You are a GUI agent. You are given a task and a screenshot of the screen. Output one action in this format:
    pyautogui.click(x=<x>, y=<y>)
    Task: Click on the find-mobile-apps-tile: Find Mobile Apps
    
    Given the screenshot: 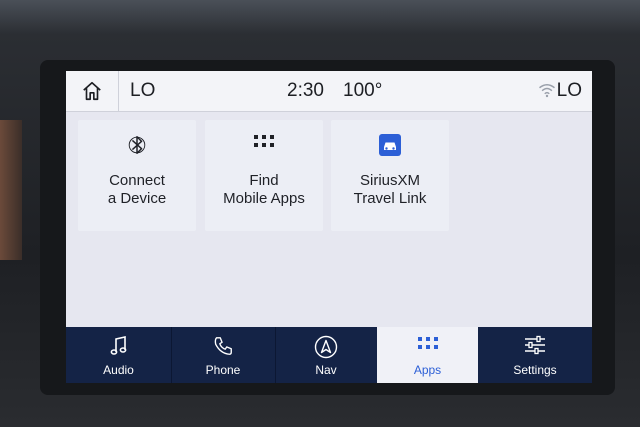 What is the action you would take?
    pyautogui.click(x=264, y=175)
    